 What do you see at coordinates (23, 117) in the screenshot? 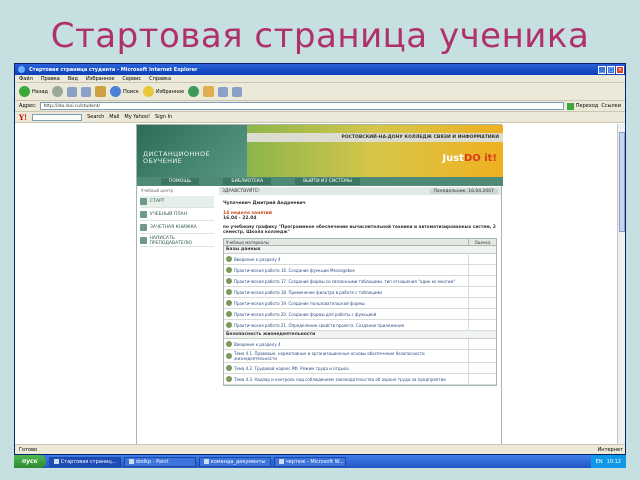
I see `yahoo-logo: Y!` at bounding box center [23, 117].